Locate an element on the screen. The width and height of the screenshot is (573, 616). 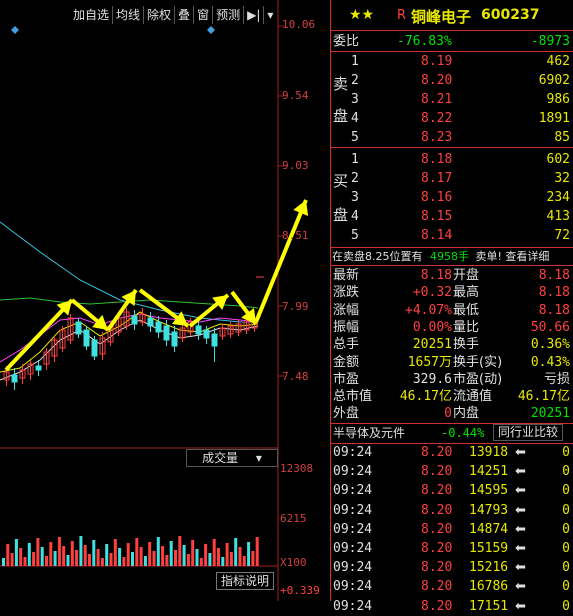
stock-code: 600237 is located at coordinates (510, 15).